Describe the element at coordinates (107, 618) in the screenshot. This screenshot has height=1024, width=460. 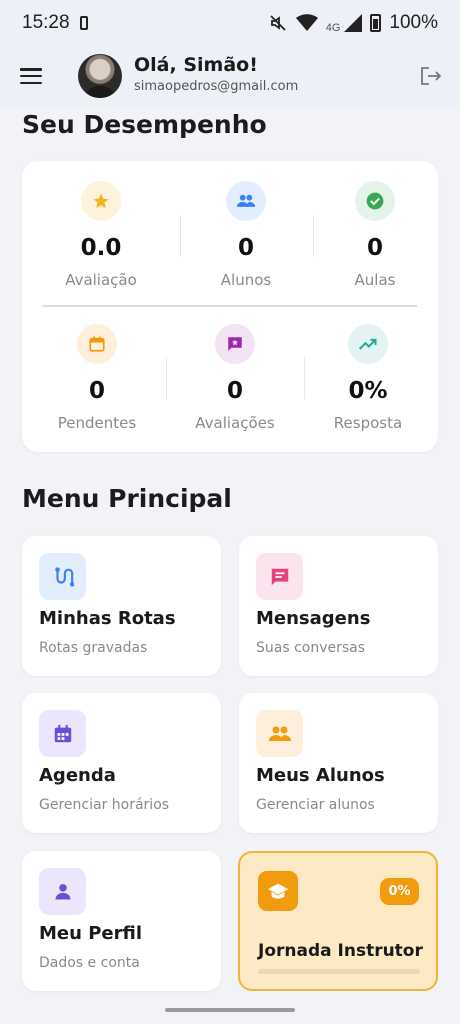
I see `menu-card-title: Minhas Rotas` at that location.